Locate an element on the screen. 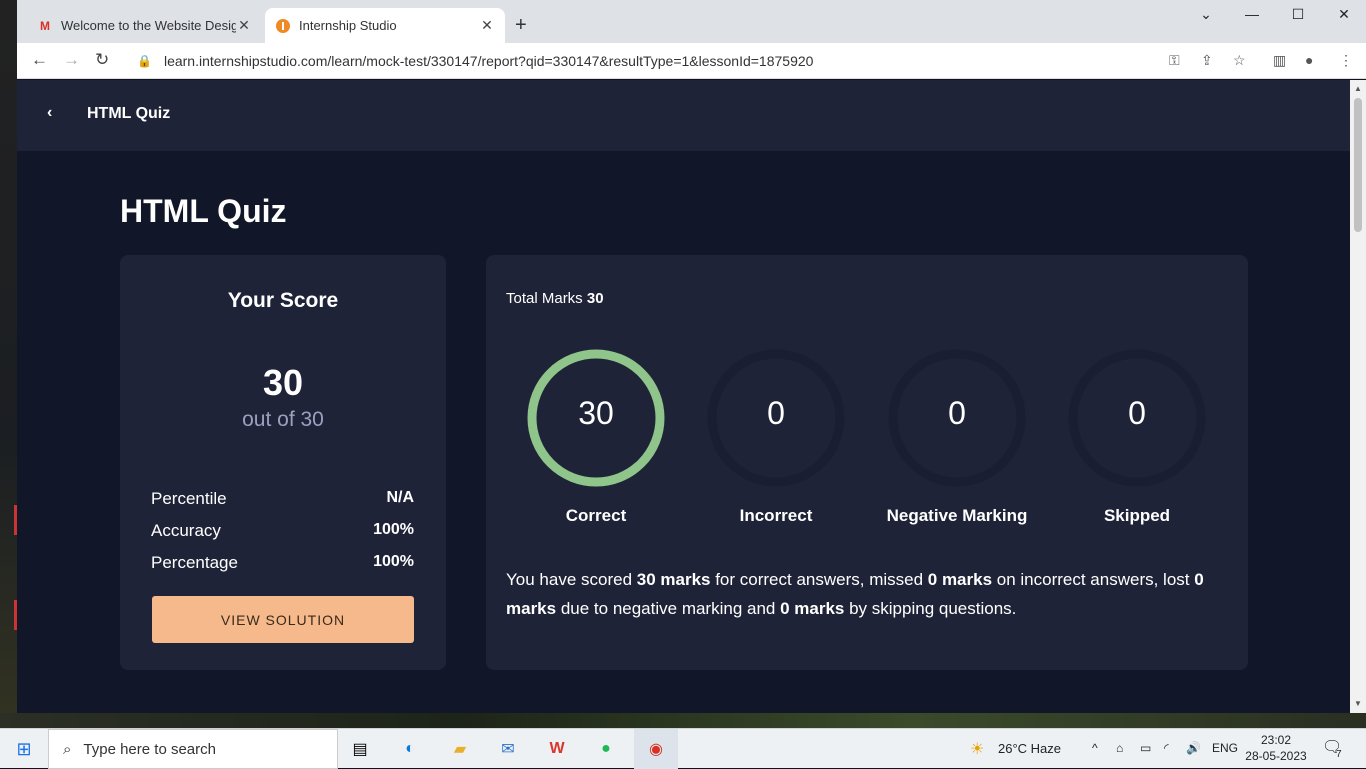  stat-label: Accuracy is located at coordinates (186, 530).